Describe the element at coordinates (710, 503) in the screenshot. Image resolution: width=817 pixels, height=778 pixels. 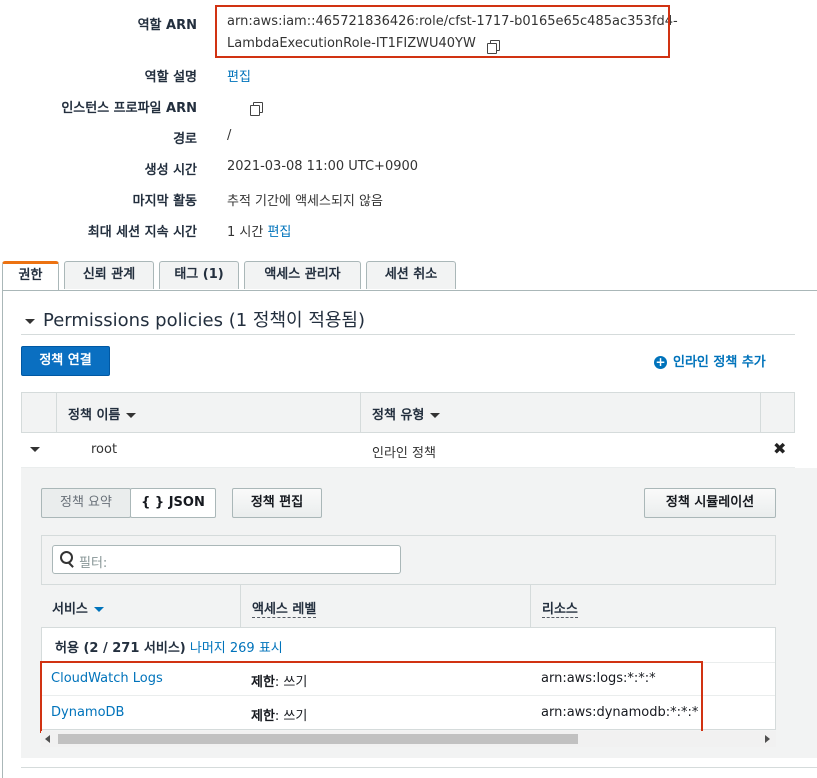
I see `policy-simulator-button: 정책 시뮬레이션` at that location.